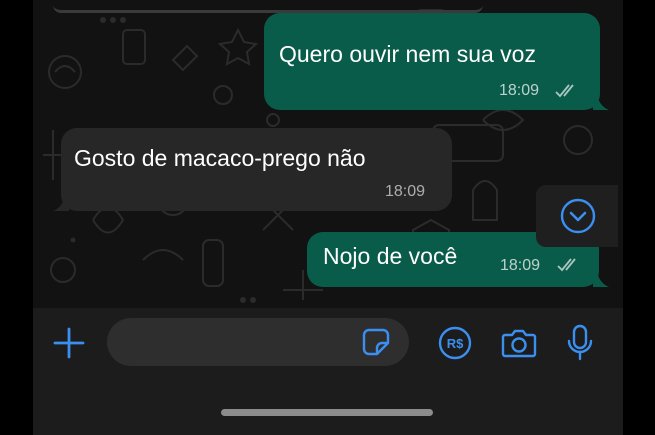 This screenshot has height=435, width=655. I want to click on previous-bubble-edge, so click(268, 6).